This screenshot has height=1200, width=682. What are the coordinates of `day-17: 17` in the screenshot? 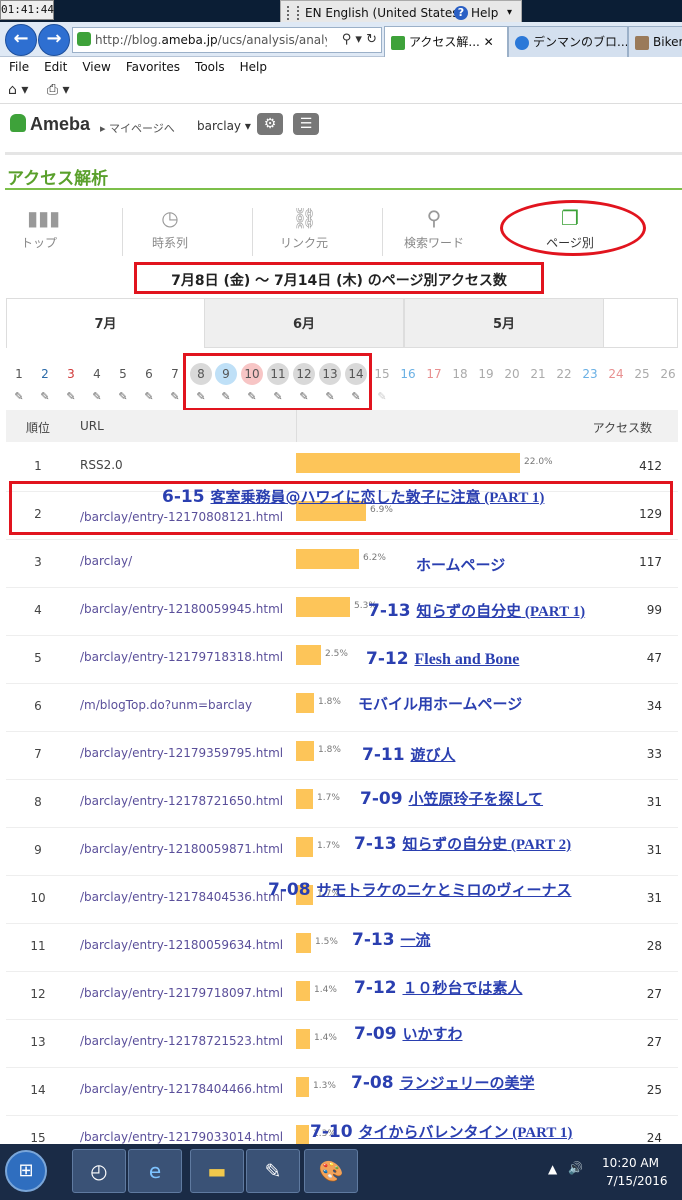 It's located at (434, 374).